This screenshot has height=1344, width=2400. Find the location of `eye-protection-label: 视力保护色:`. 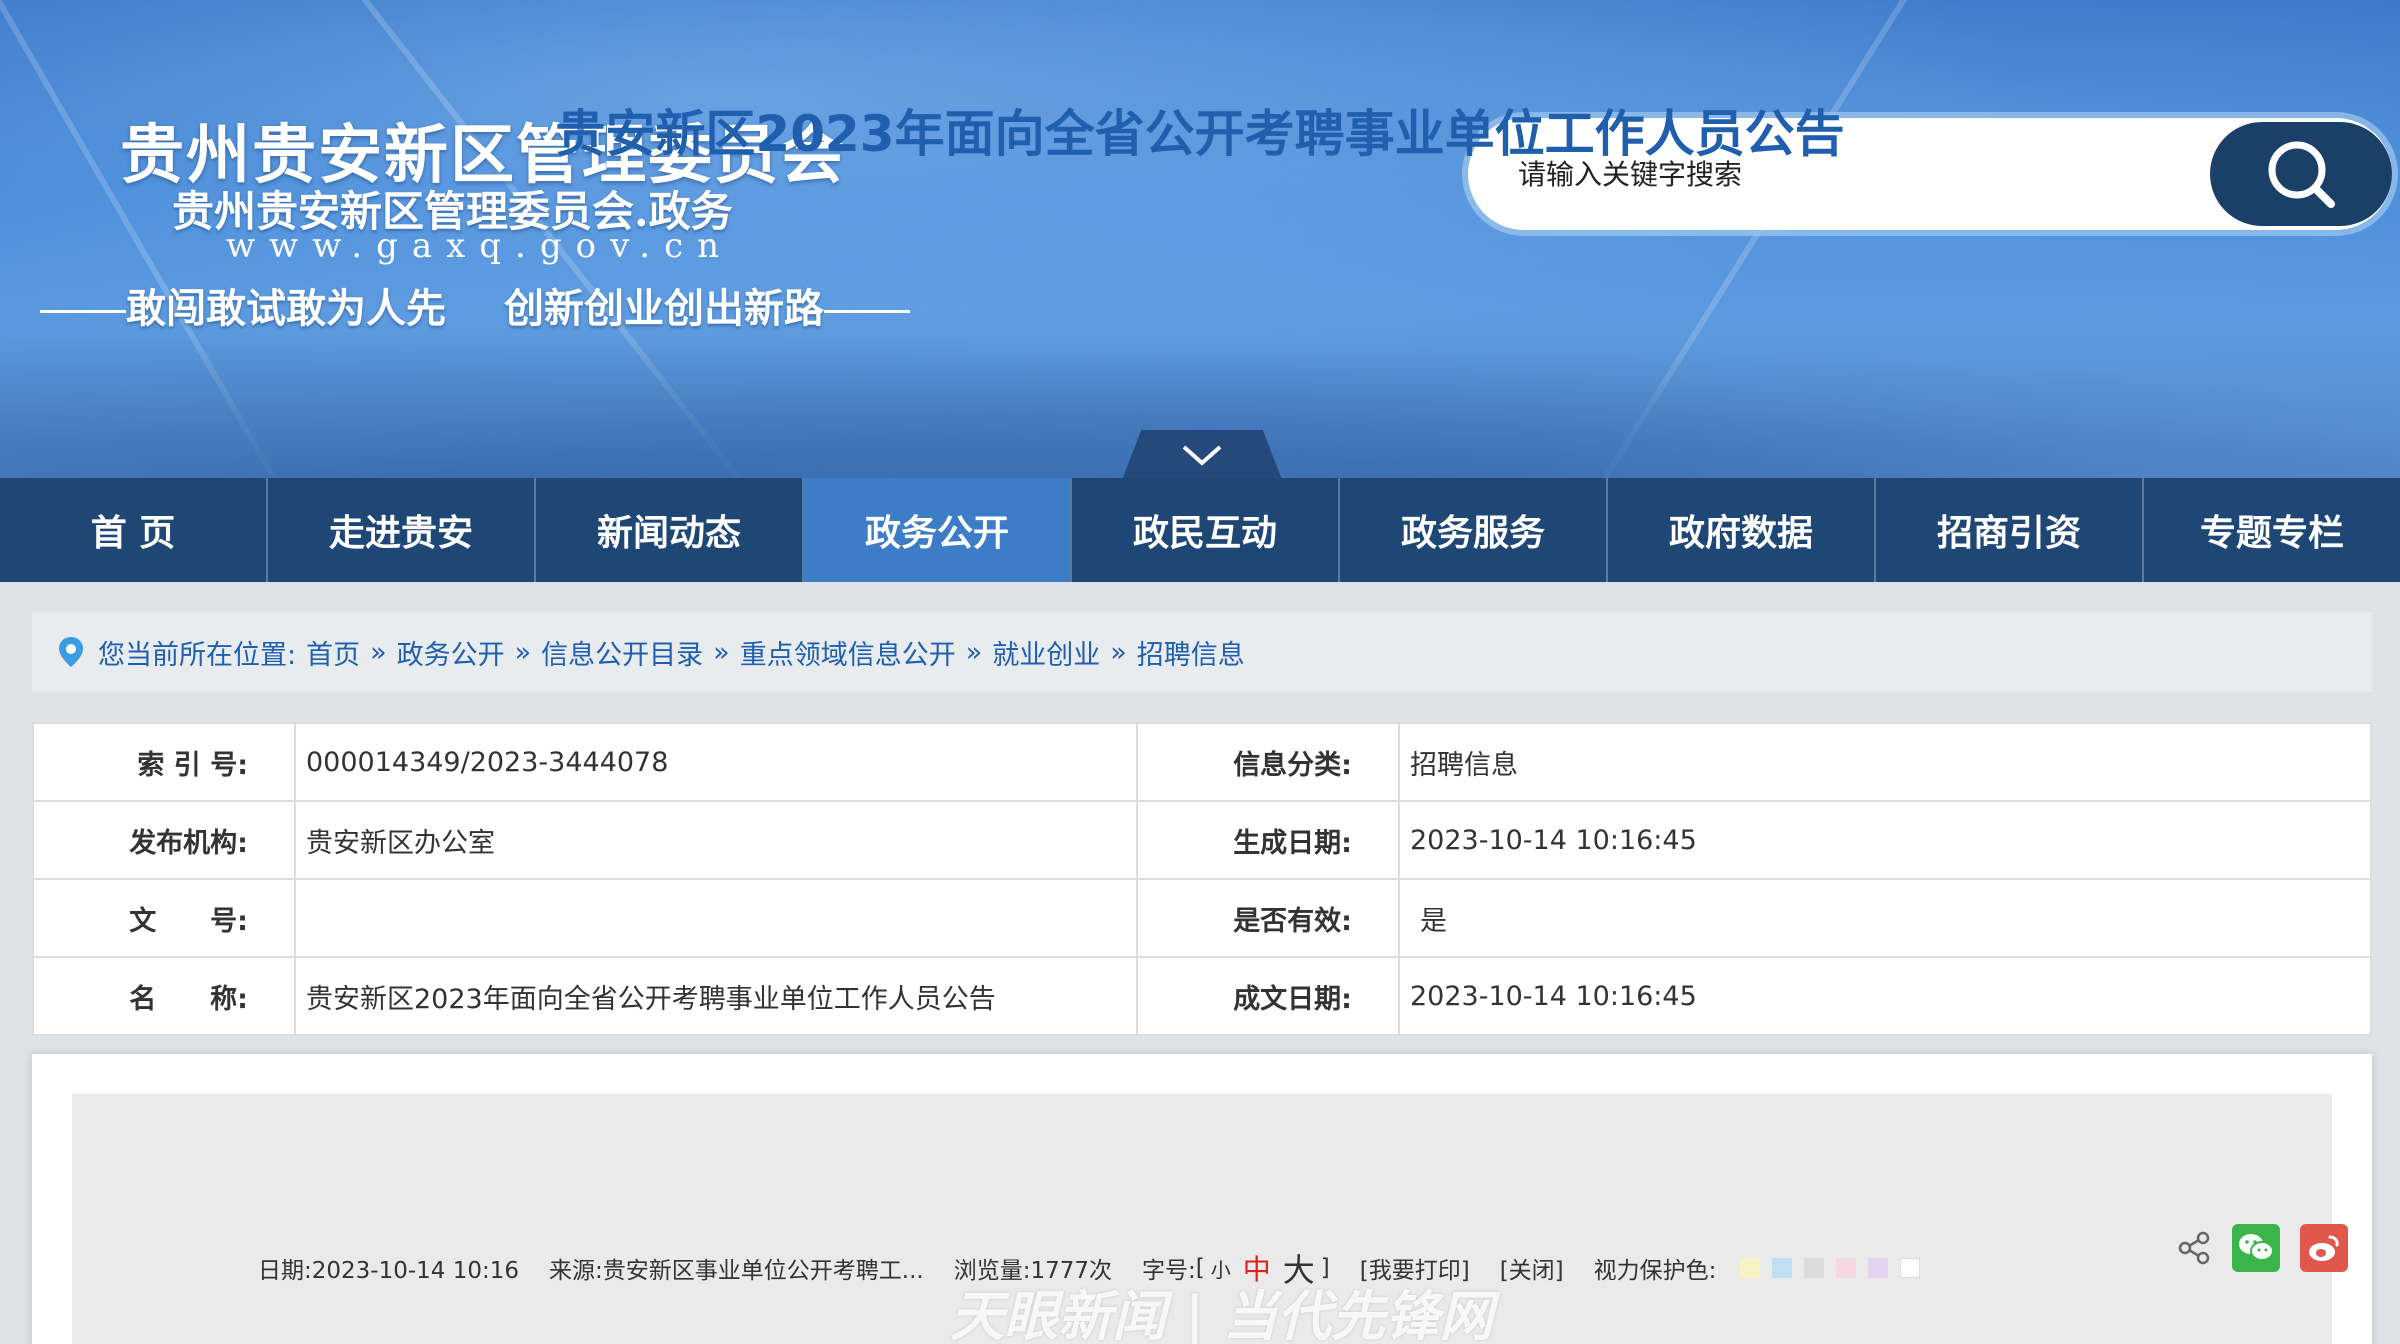

eye-protection-label: 视力保护色: is located at coordinates (1655, 1271).